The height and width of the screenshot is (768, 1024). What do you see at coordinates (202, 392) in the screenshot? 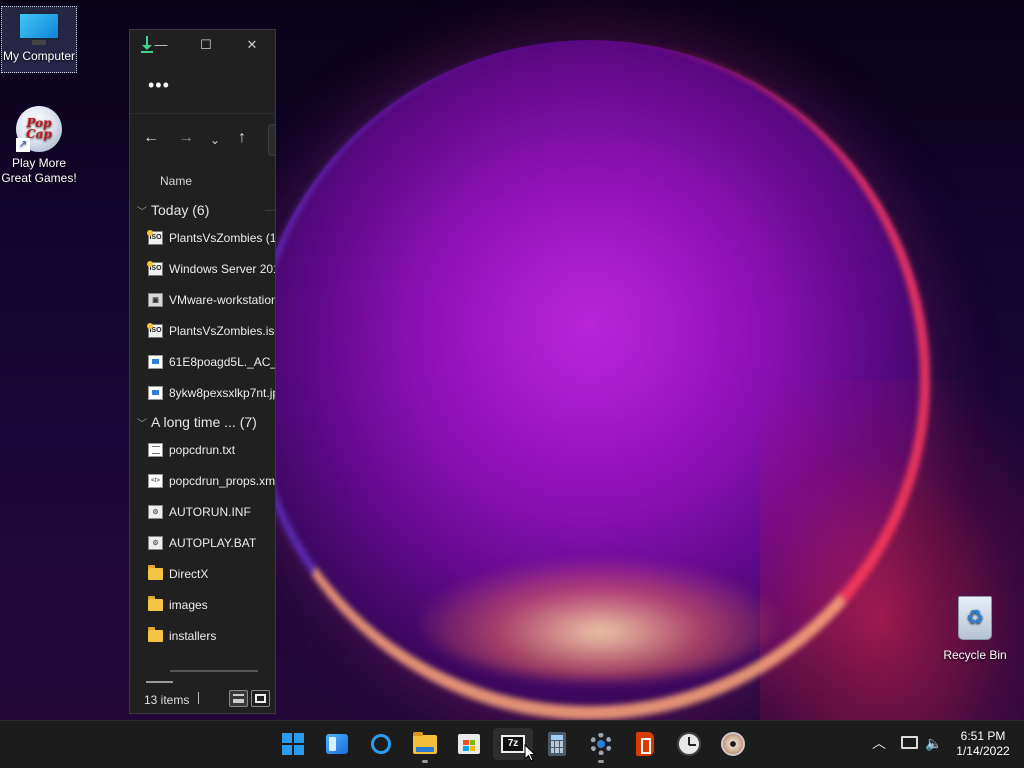
I see `list-item: 8ykw8pexsxlkp7nt.jp` at bounding box center [202, 392].